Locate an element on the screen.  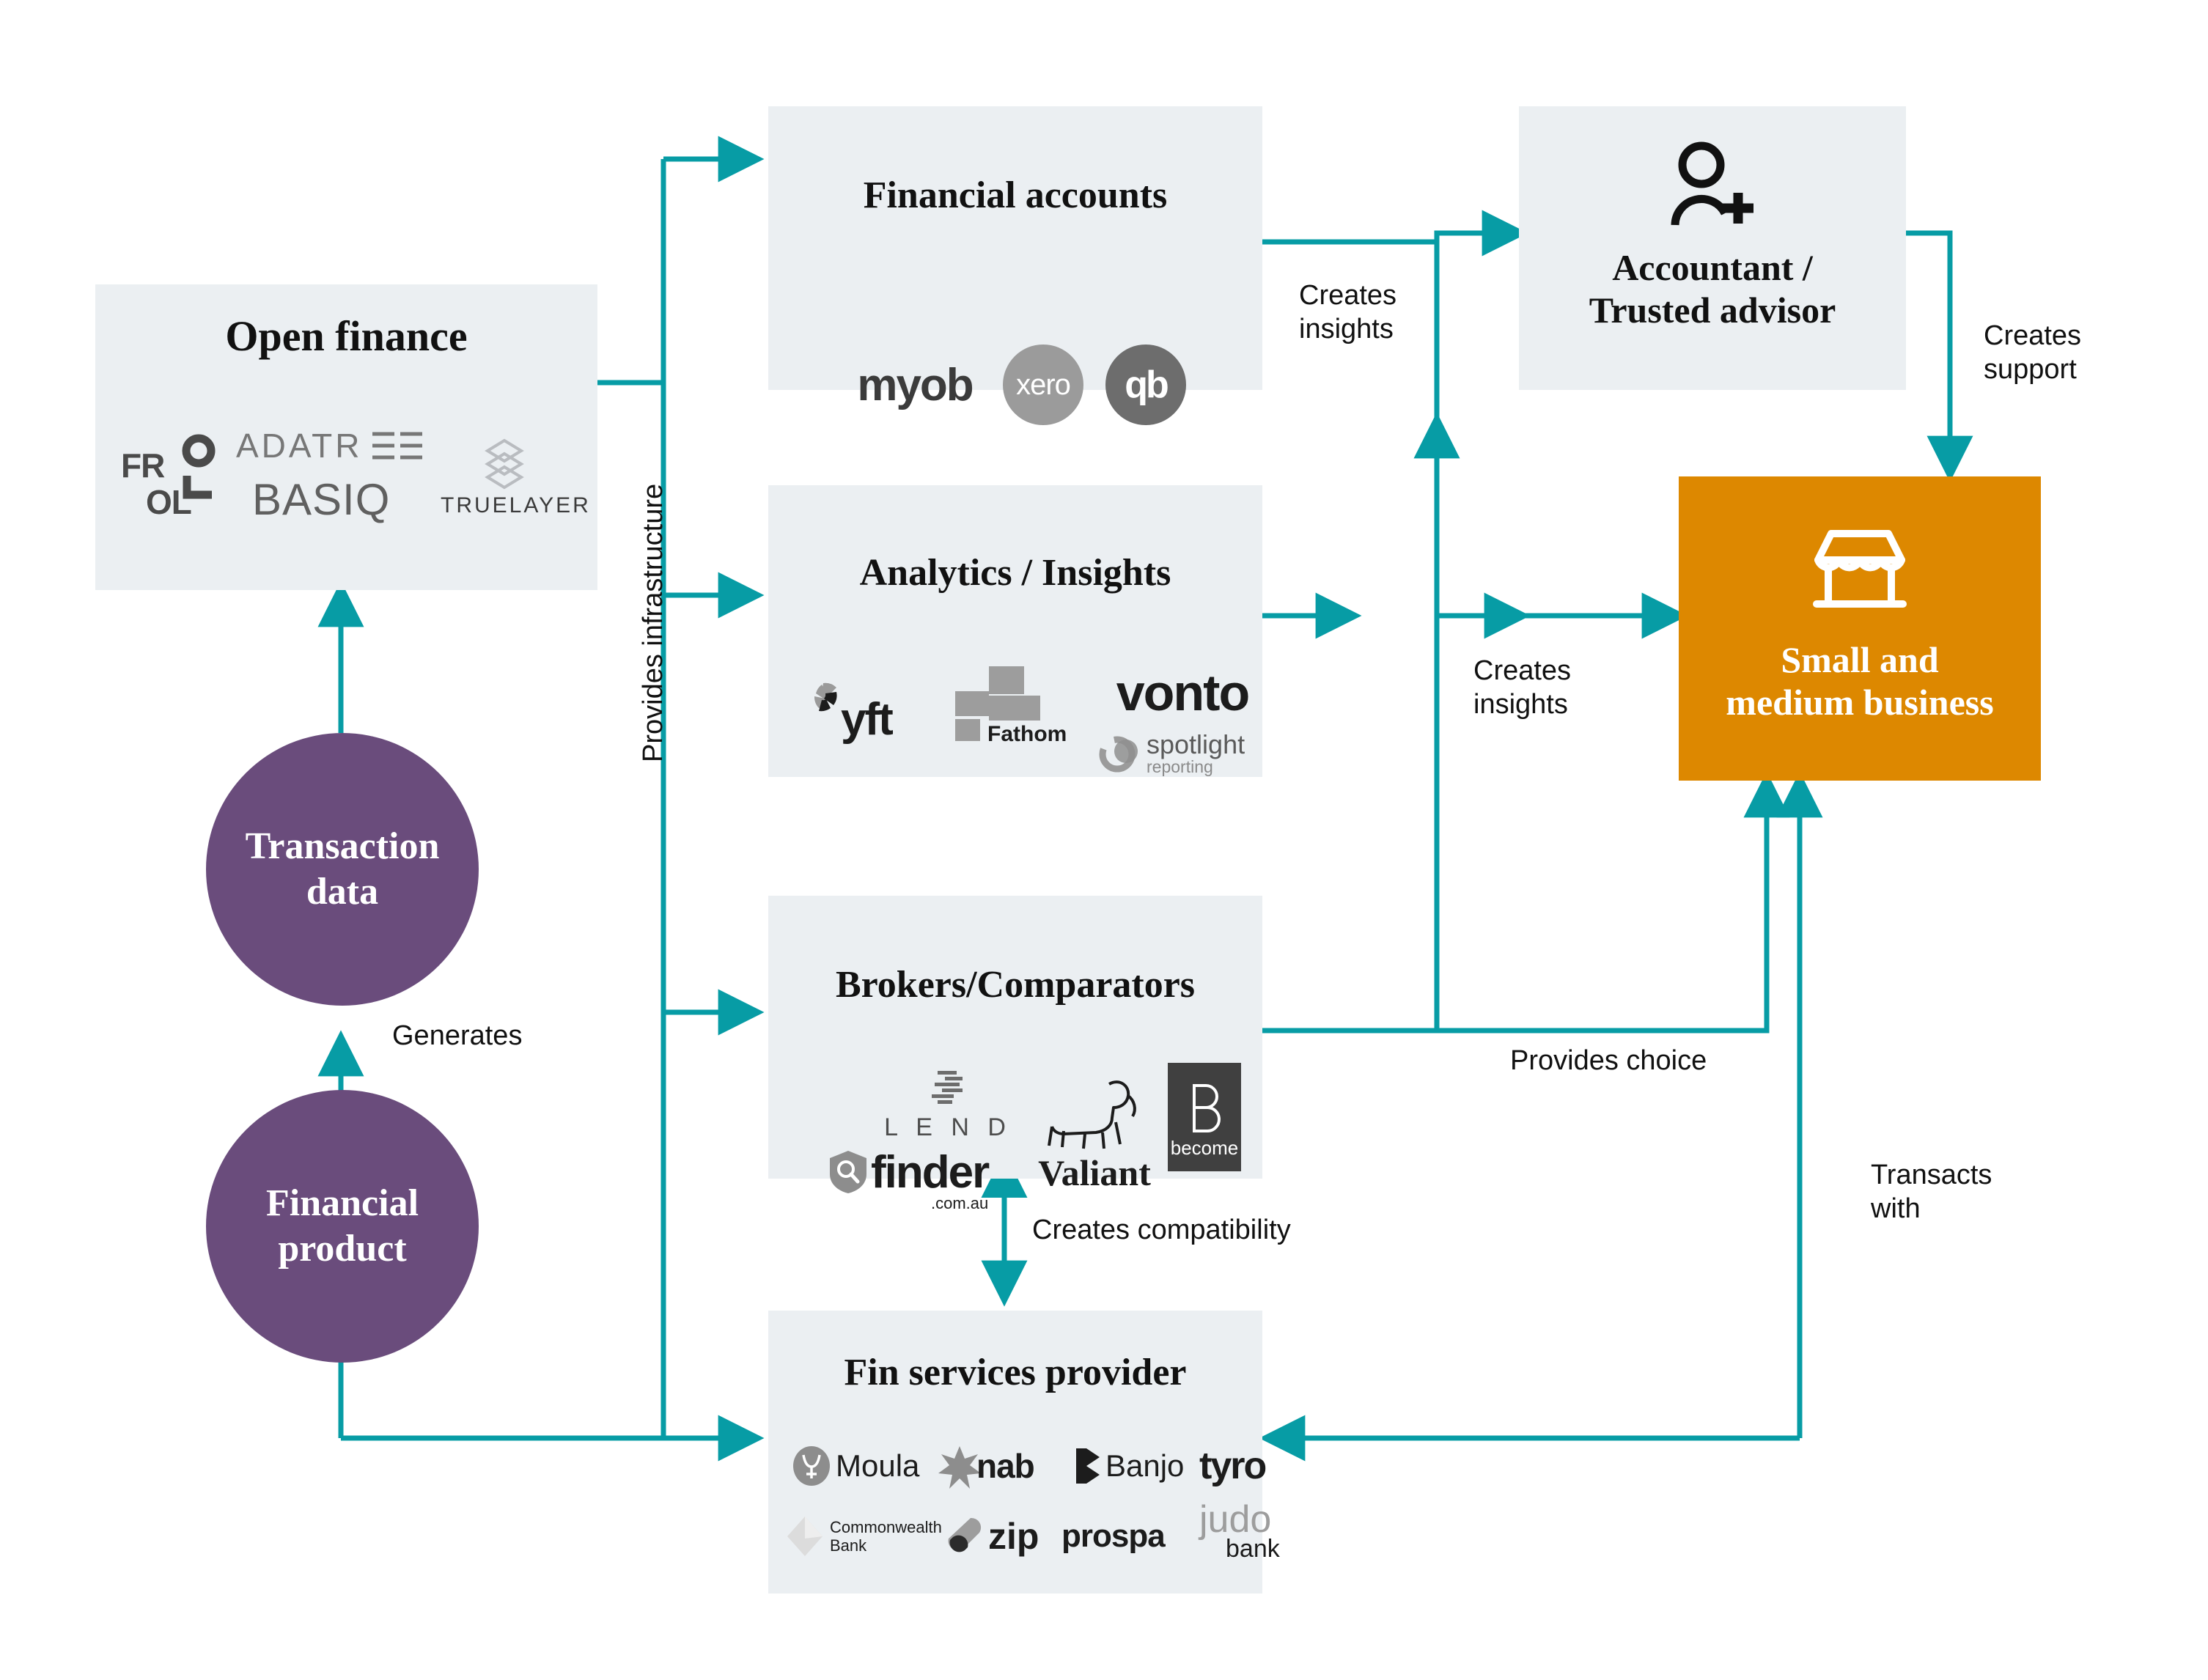
financial-accounts-logos: myob xero qb is located at coordinates (1017, 384).